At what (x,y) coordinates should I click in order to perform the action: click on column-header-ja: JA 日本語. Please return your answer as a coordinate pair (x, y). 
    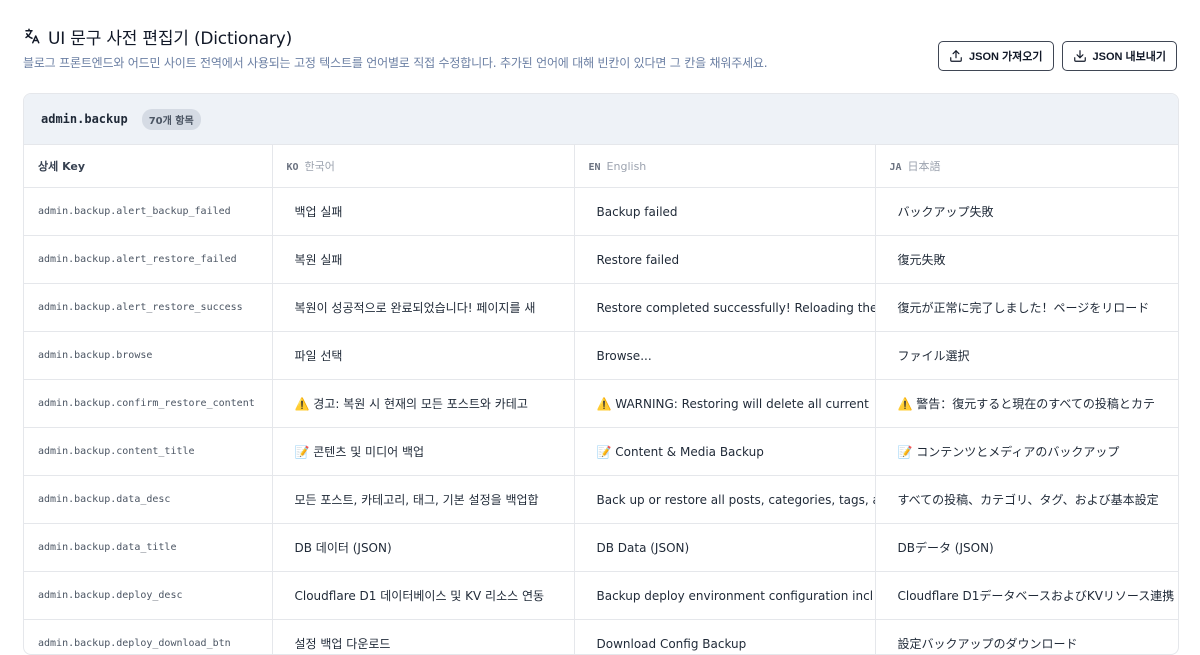
    Looking at the image, I should click on (1026, 166).